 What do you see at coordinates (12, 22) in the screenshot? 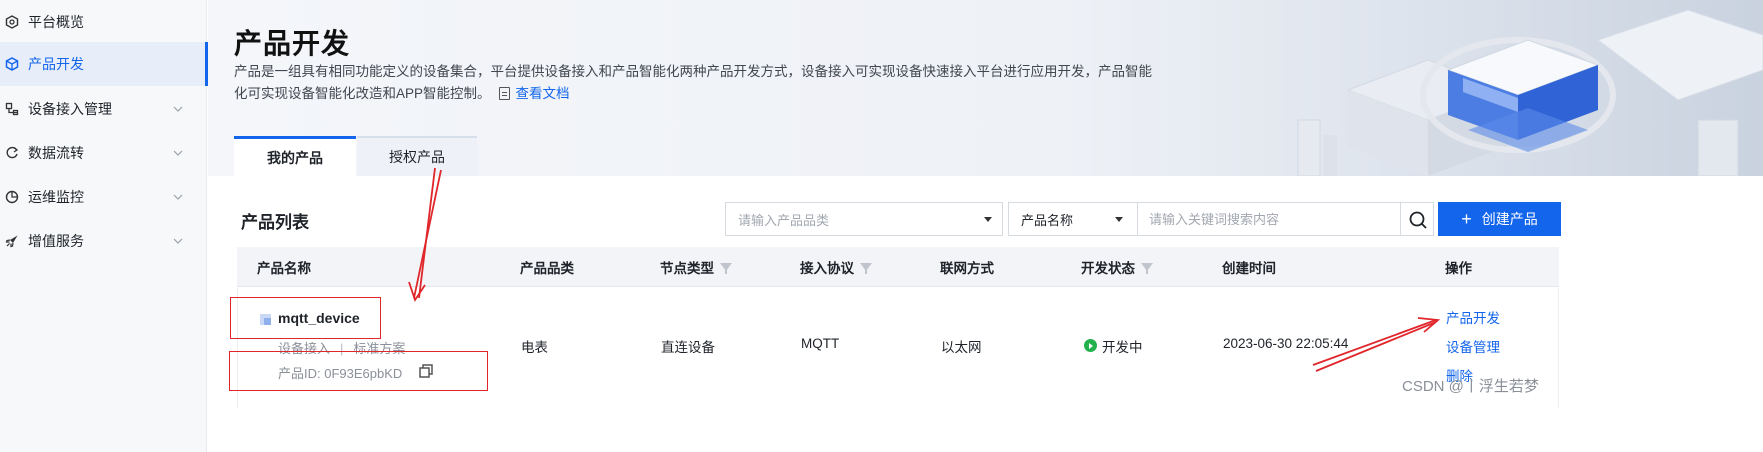
I see `overview-icon` at bounding box center [12, 22].